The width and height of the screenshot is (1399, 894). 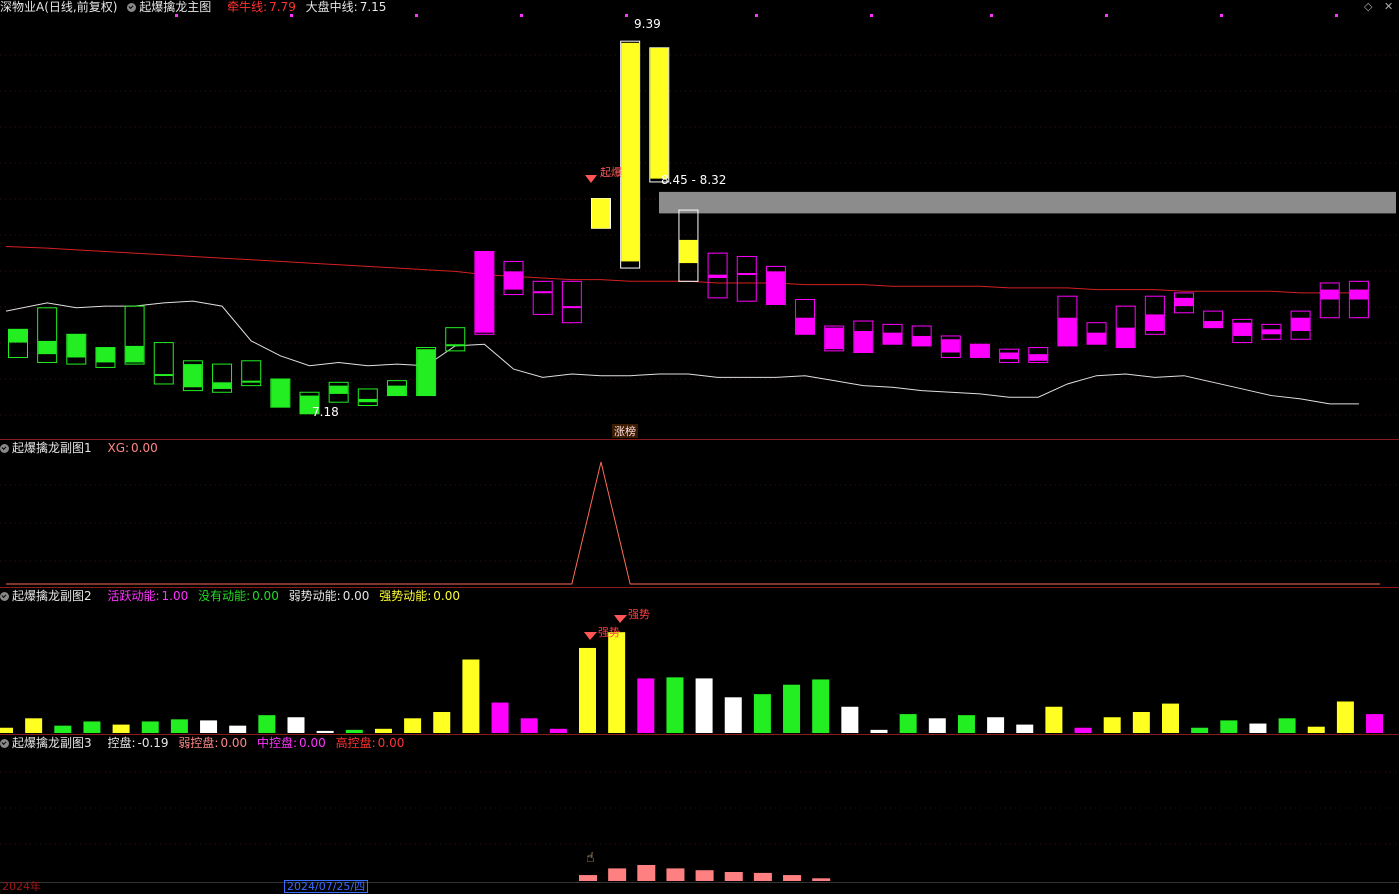 What do you see at coordinates (118, 448) in the screenshot?
I see `sub1-xg-label: XG:` at bounding box center [118, 448].